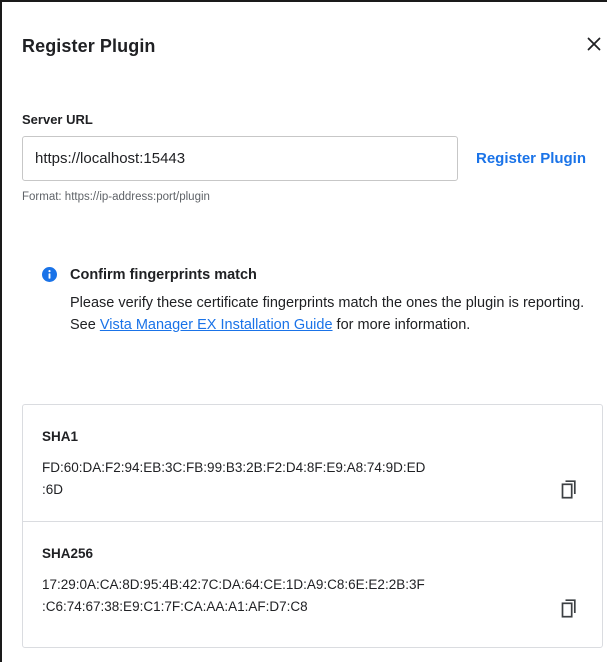 The width and height of the screenshot is (607, 662). What do you see at coordinates (89, 46) in the screenshot?
I see `dialog-title: Register Plugin` at bounding box center [89, 46].